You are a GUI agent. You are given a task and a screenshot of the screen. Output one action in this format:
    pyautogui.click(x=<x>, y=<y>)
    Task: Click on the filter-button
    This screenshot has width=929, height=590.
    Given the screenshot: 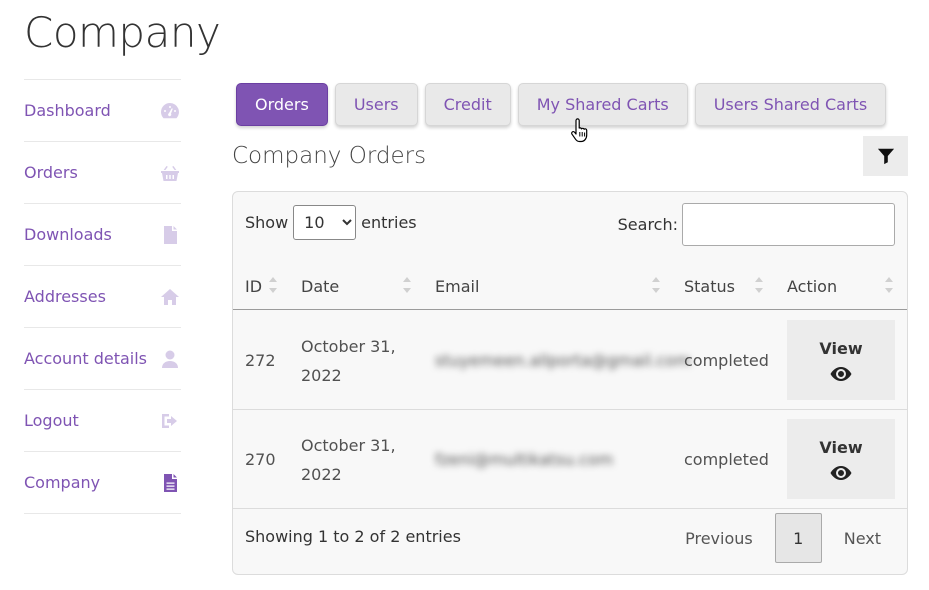 What is the action you would take?
    pyautogui.click(x=885, y=156)
    